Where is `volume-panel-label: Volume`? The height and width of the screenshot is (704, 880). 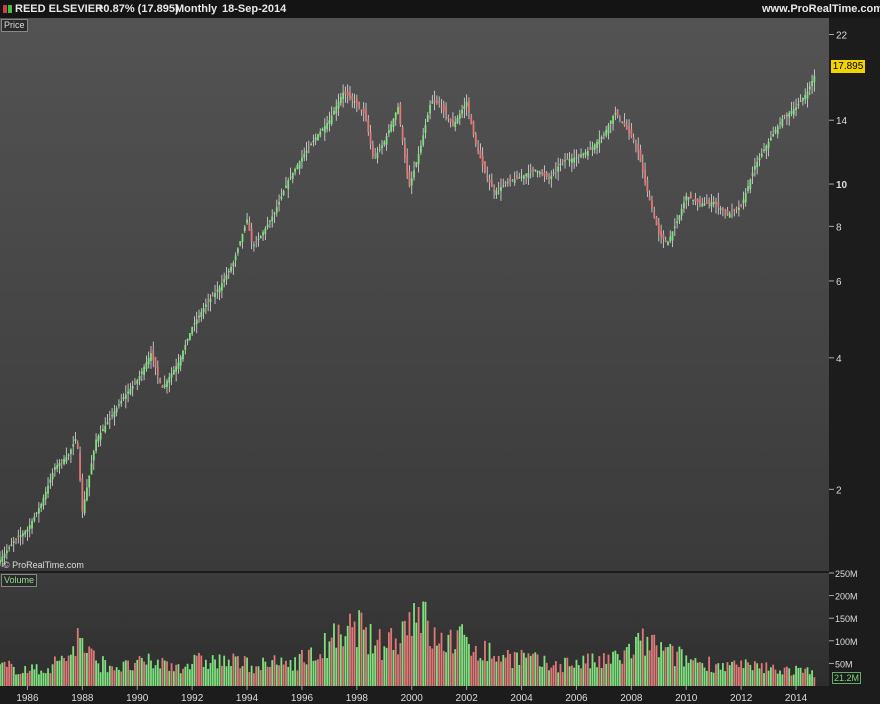
volume-panel-label: Volume is located at coordinates (19, 580).